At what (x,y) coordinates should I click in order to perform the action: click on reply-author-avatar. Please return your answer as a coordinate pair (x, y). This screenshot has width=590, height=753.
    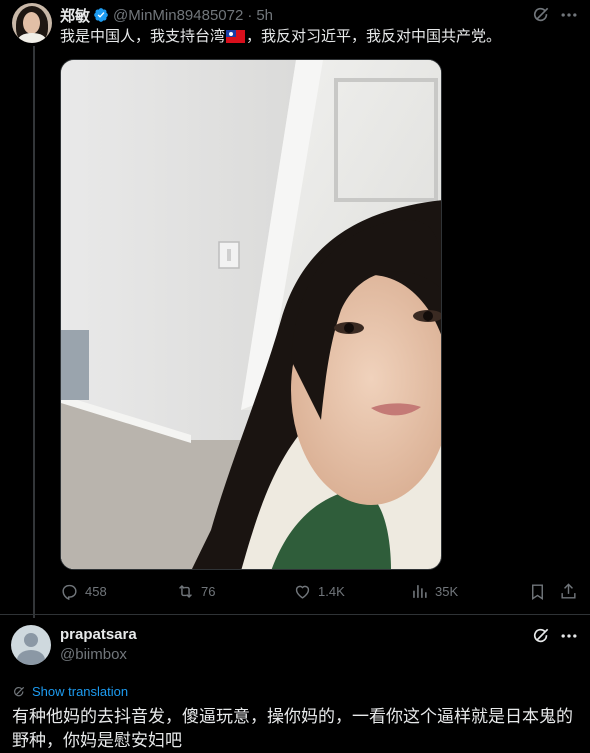
    Looking at the image, I should click on (31, 645).